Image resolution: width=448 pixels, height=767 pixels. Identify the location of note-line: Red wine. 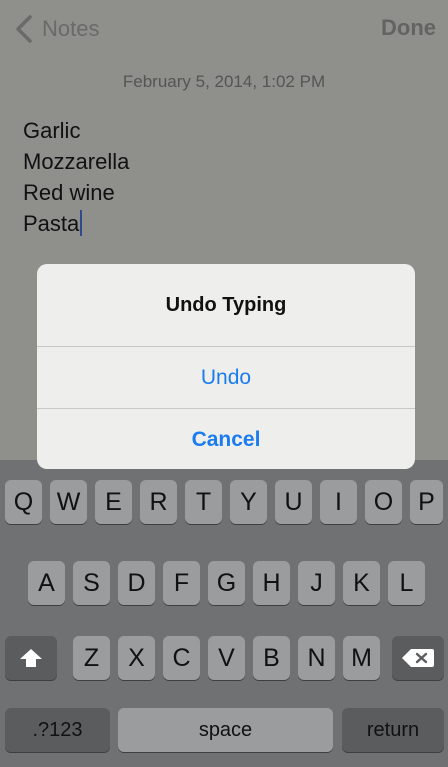
(69, 192).